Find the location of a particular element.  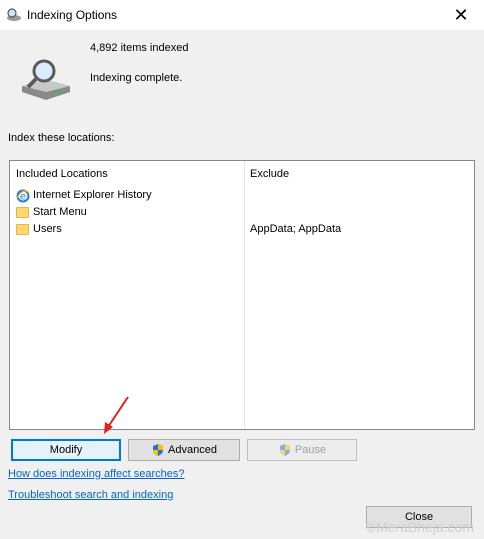

pause-button: Pause is located at coordinates (302, 450).